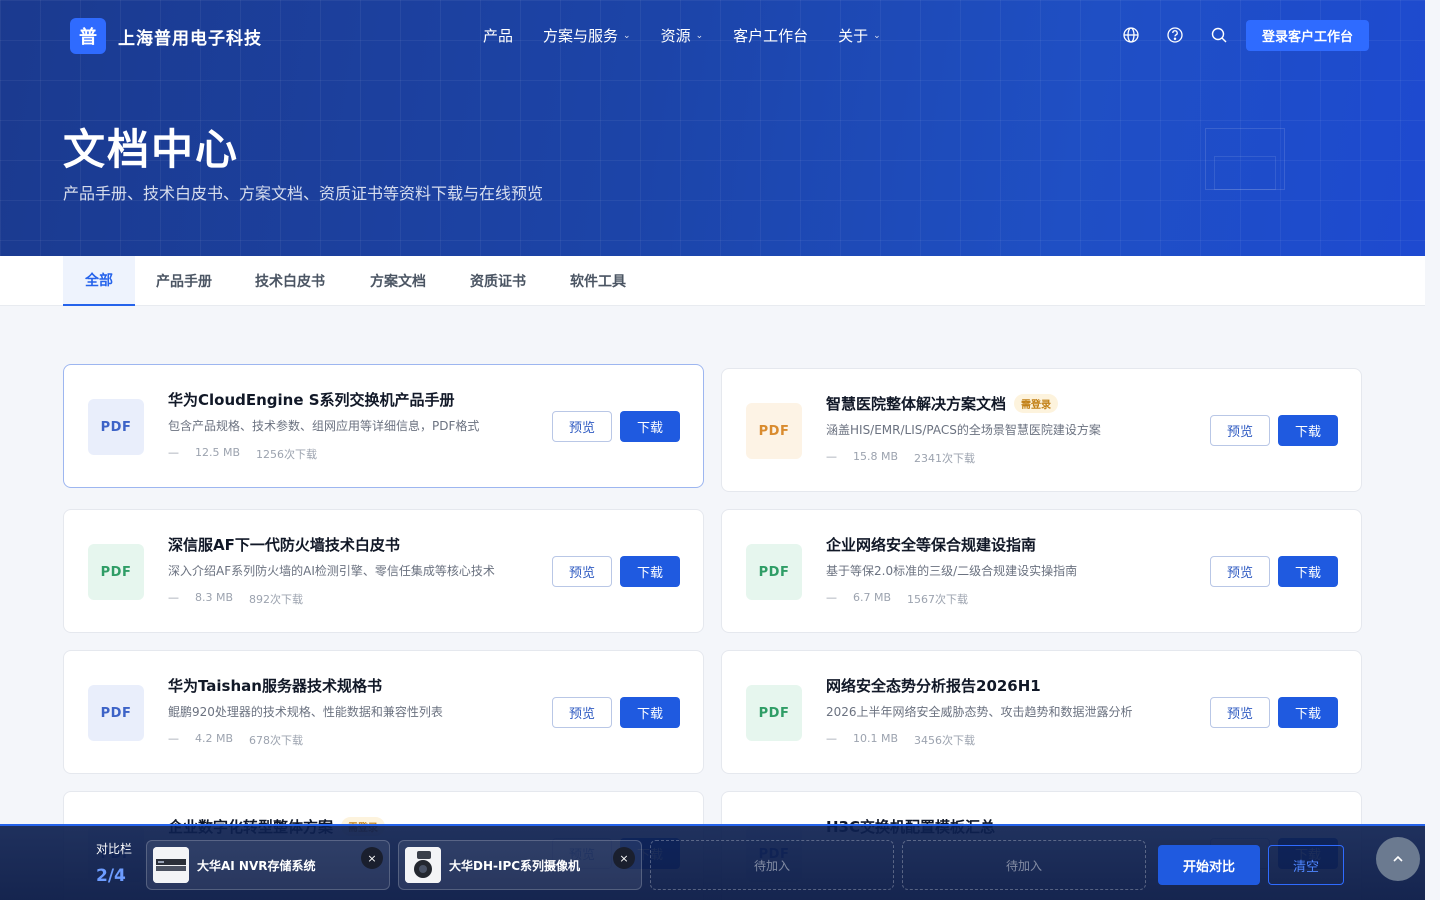 The height and width of the screenshot is (900, 1440). Describe the element at coordinates (1306, 865) in the screenshot. I see `clear-compare-button: 清空` at that location.